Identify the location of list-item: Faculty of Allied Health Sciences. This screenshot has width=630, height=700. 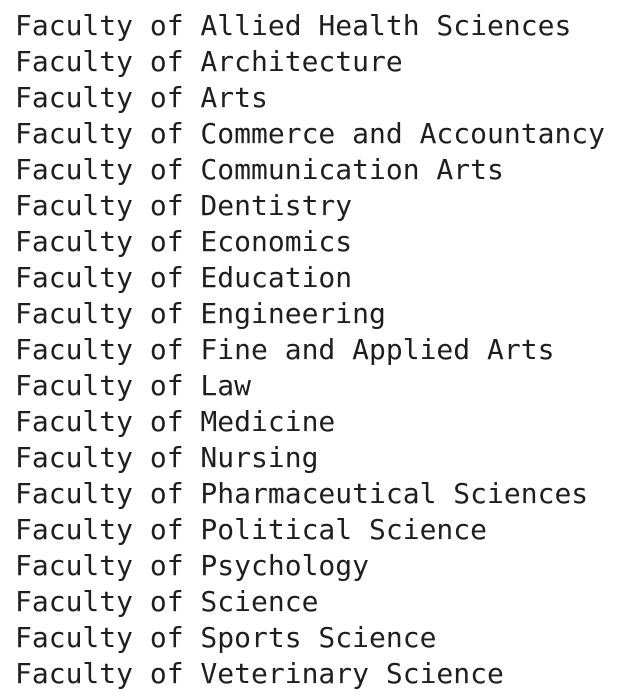
(293, 25).